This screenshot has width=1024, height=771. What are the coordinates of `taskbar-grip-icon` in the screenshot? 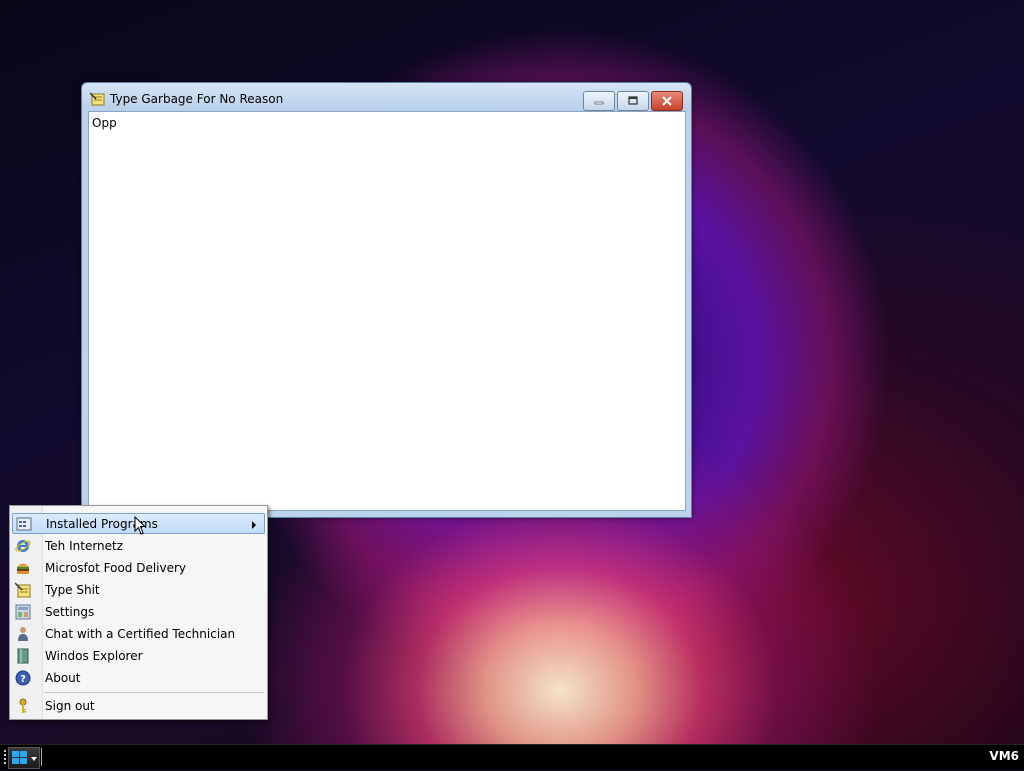 It's located at (5, 757).